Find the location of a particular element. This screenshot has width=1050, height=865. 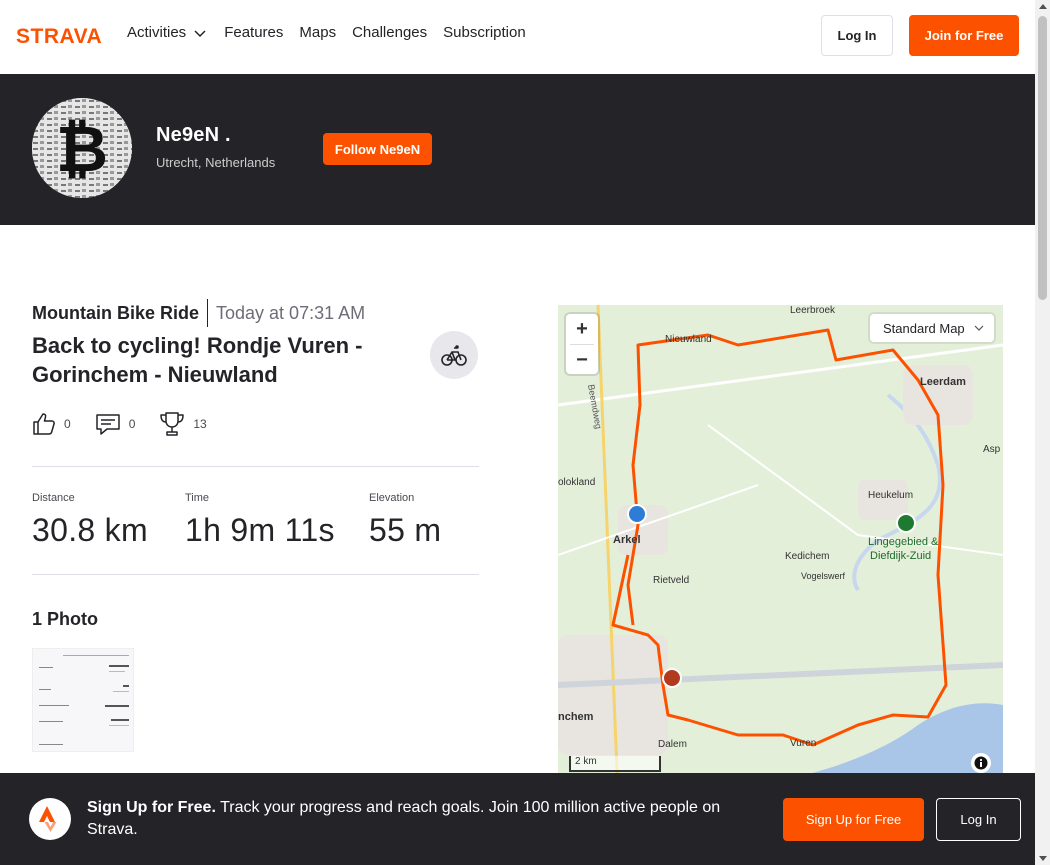

place-label: Heukelum is located at coordinates (890, 495).